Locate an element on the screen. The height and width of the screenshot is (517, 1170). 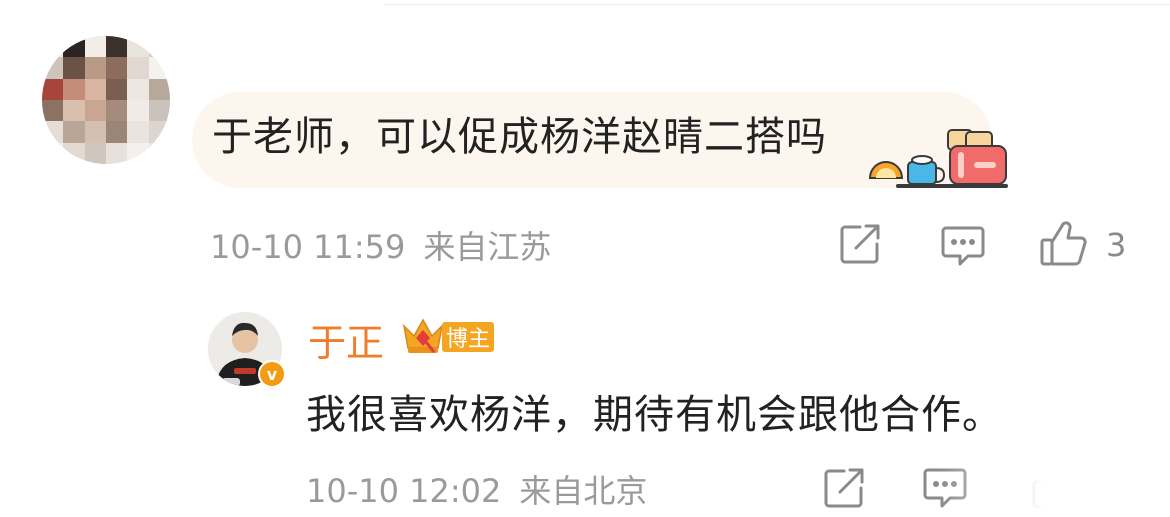
reply-share-icon is located at coordinates (844, 488).